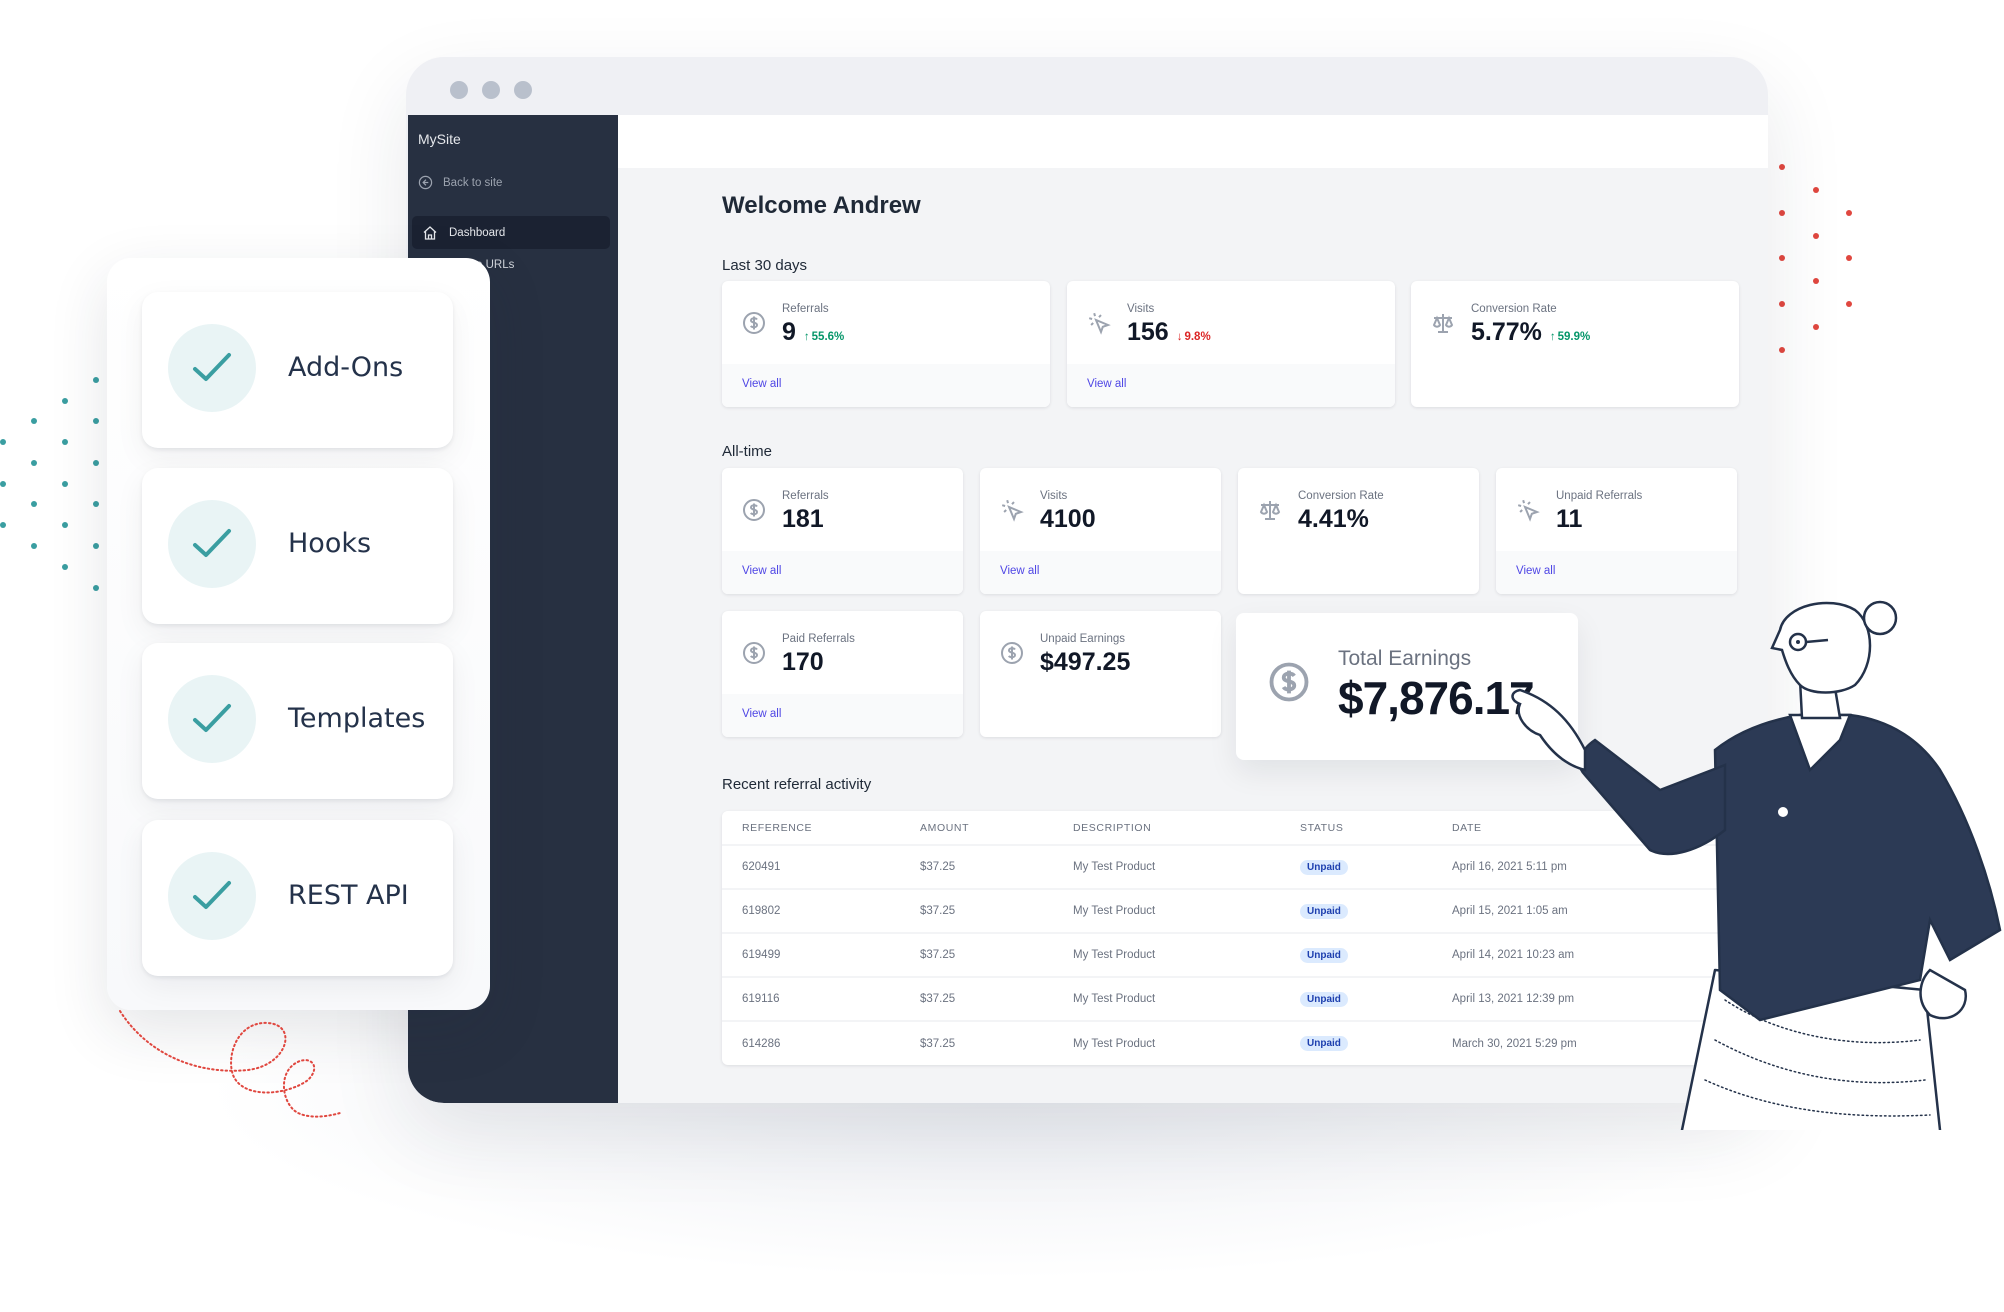 The width and height of the screenshot is (2004, 1312). I want to click on column-header: DESCRIPTION, so click(1166, 828).